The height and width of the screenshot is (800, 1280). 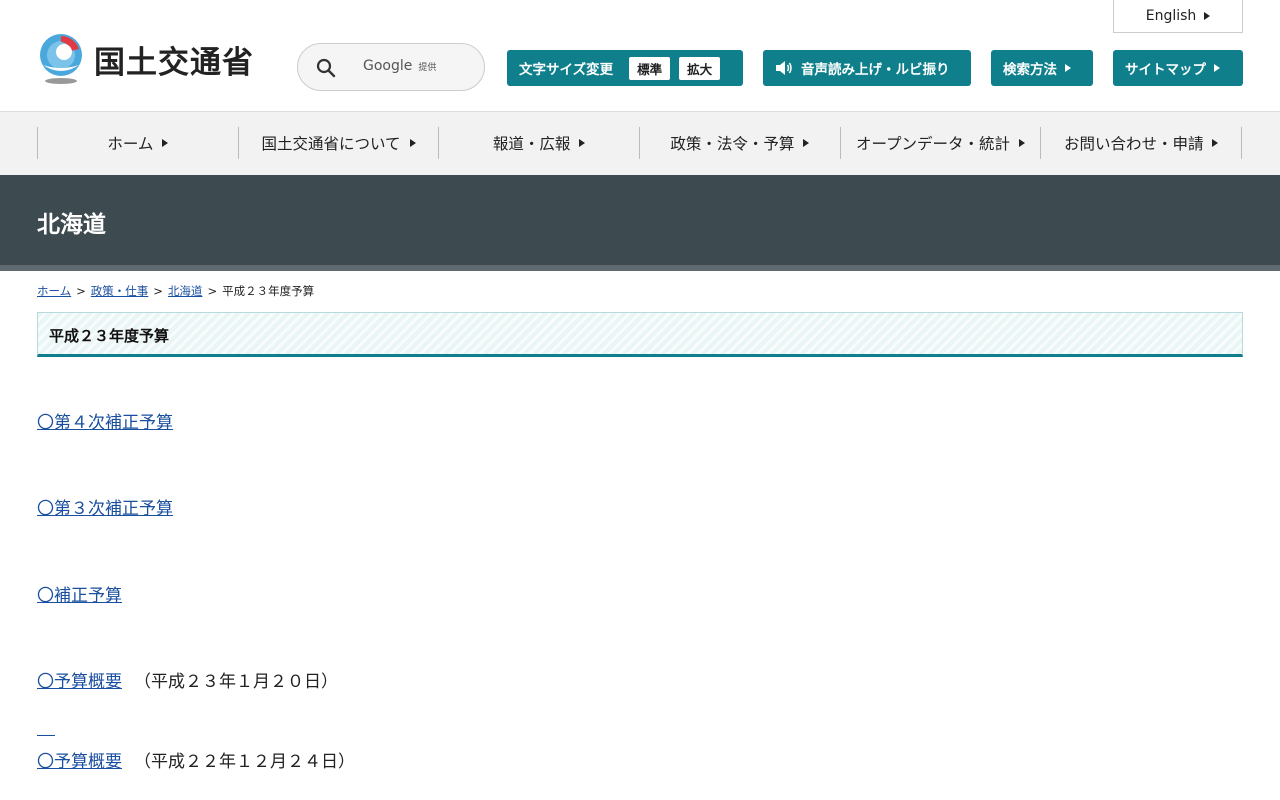 I want to click on speaker-icon, so click(x=784, y=68).